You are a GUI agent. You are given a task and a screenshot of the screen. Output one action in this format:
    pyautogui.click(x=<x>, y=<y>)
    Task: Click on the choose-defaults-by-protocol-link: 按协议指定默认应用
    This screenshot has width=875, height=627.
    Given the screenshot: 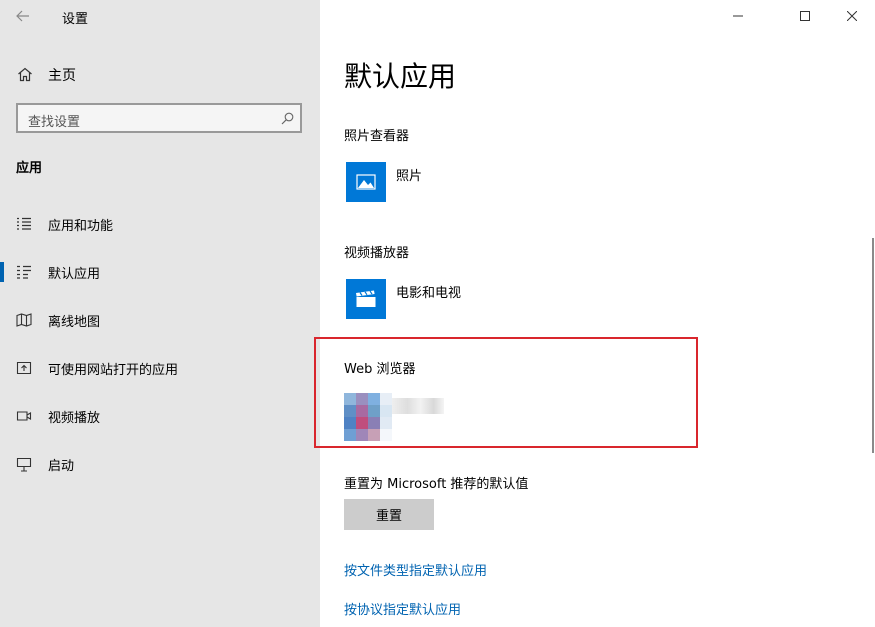 What is the action you would take?
    pyautogui.click(x=402, y=608)
    